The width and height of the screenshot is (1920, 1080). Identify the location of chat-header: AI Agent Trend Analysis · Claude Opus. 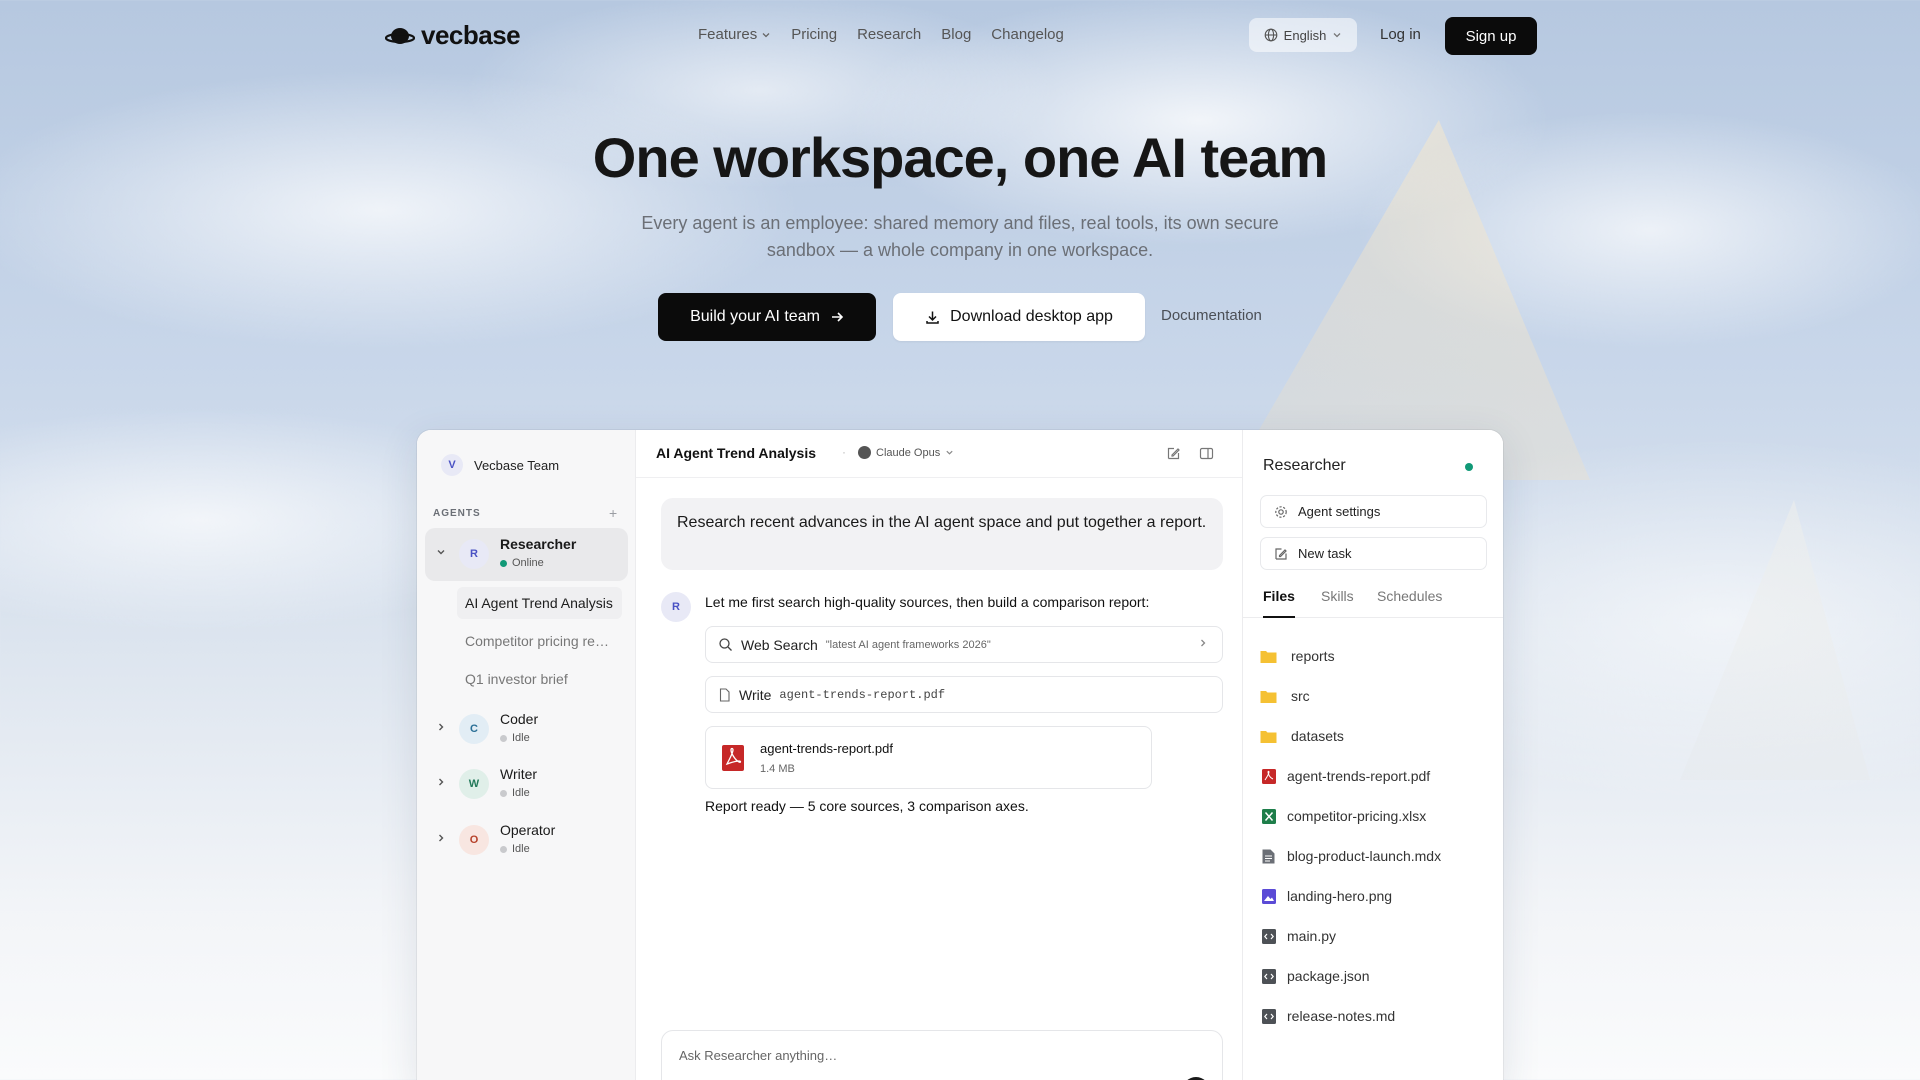
(939, 454).